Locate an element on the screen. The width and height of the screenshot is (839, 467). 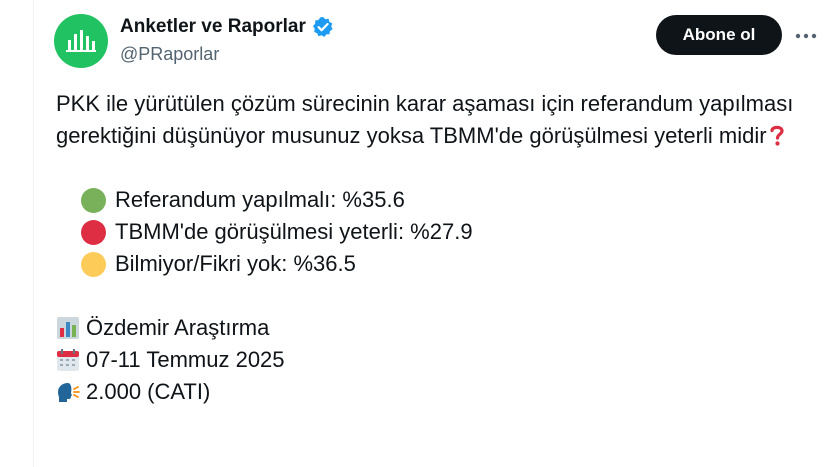
more-options-button is located at coordinates (806, 36).